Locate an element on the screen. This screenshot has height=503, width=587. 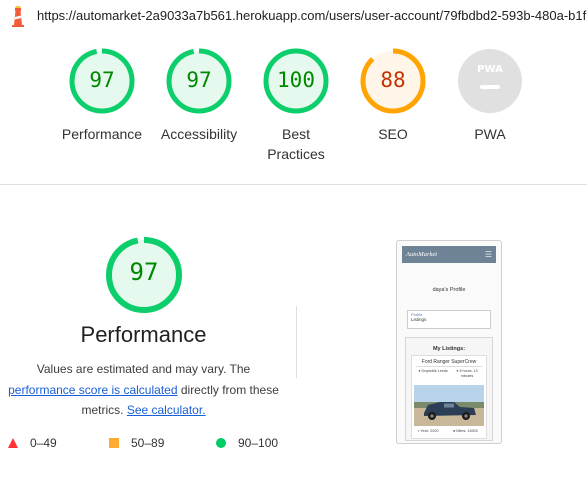
gauge-label: Accessibility is located at coordinates (199, 134).